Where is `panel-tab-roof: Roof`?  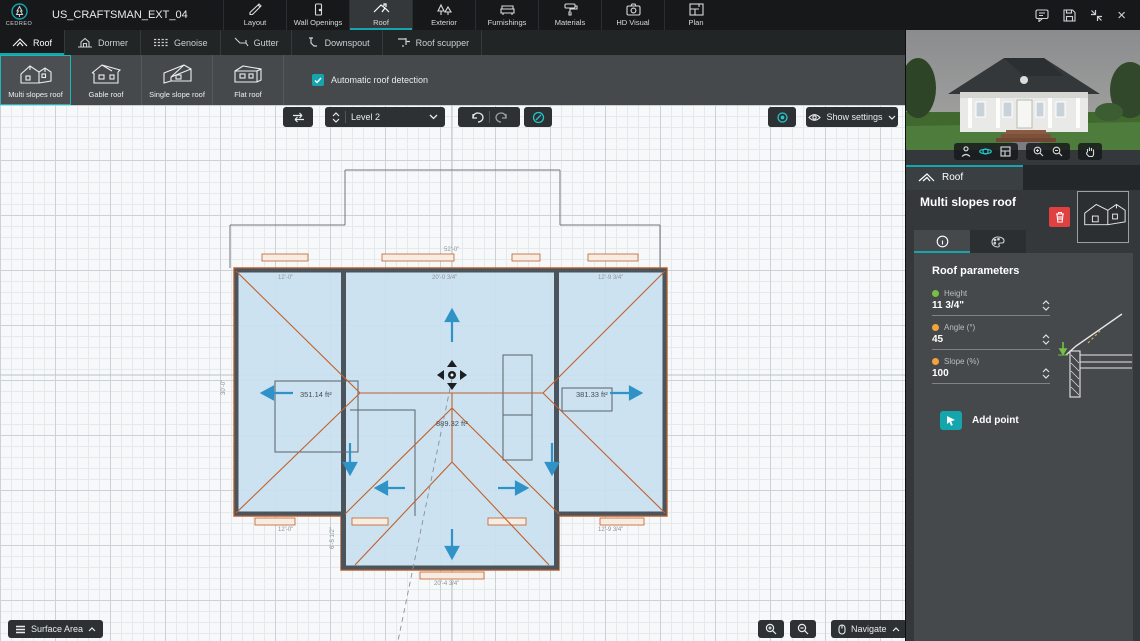 panel-tab-roof: Roof is located at coordinates (964, 177).